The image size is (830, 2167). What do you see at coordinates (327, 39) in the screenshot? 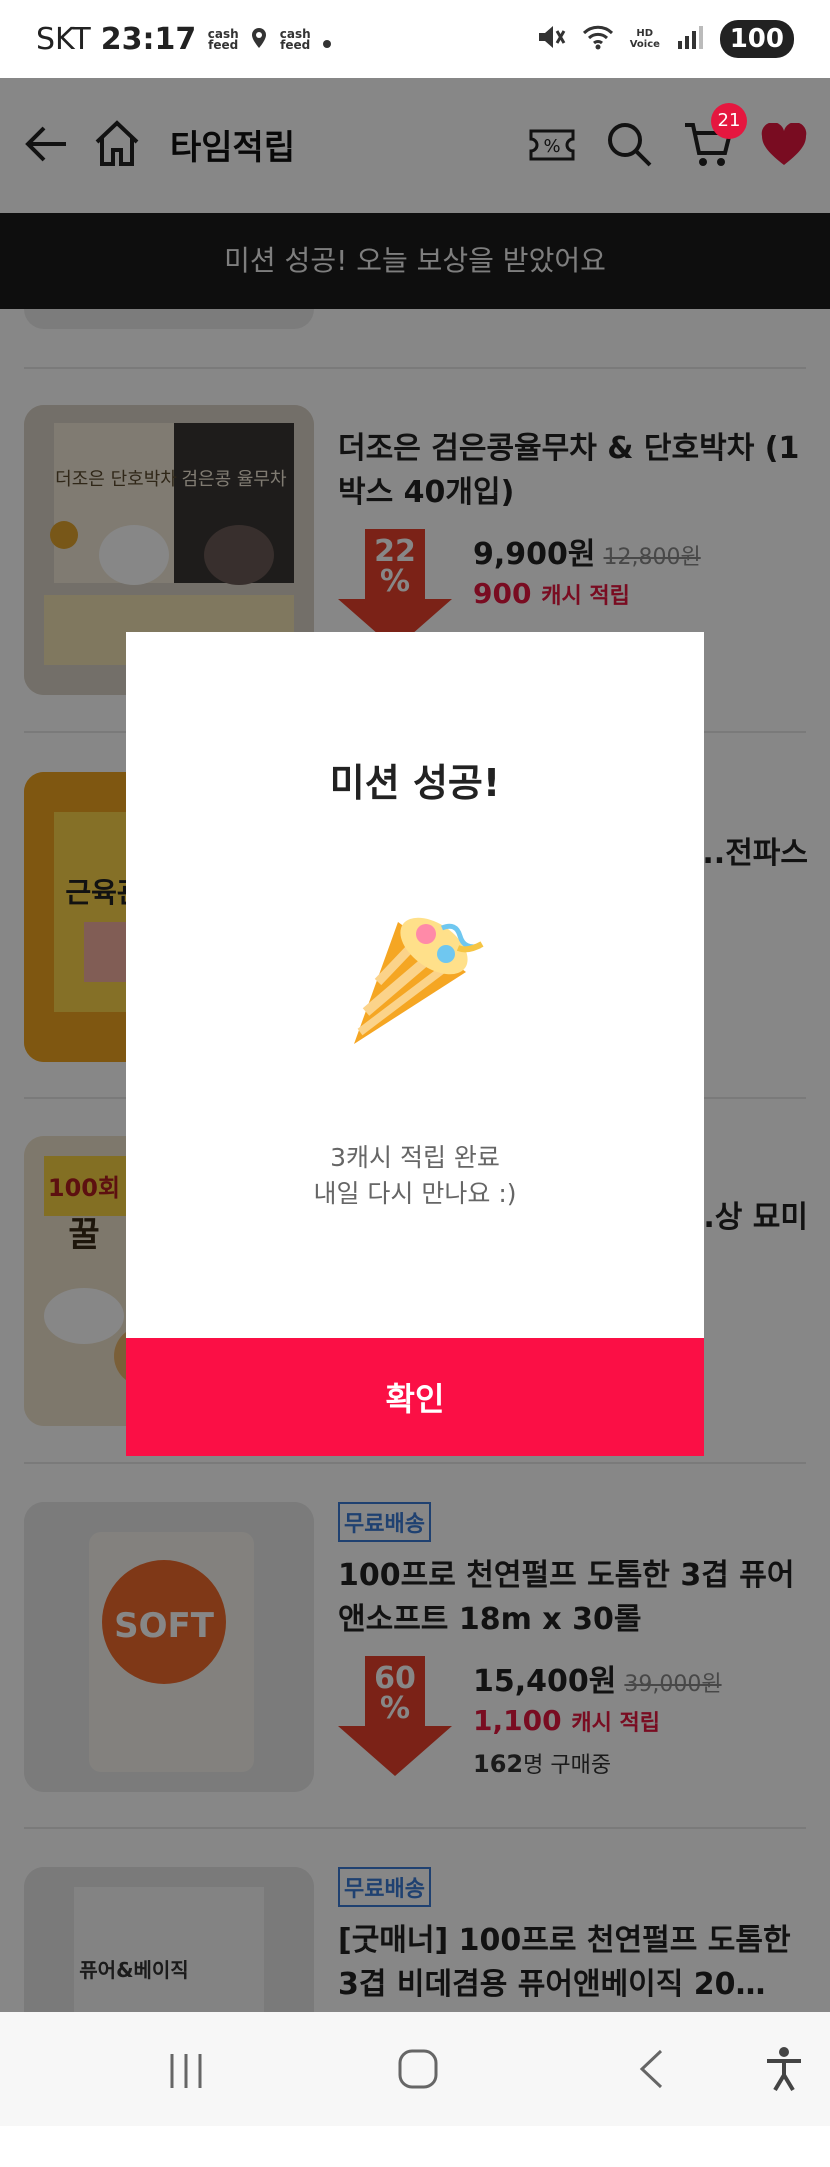
I see `dot-icon` at bounding box center [327, 39].